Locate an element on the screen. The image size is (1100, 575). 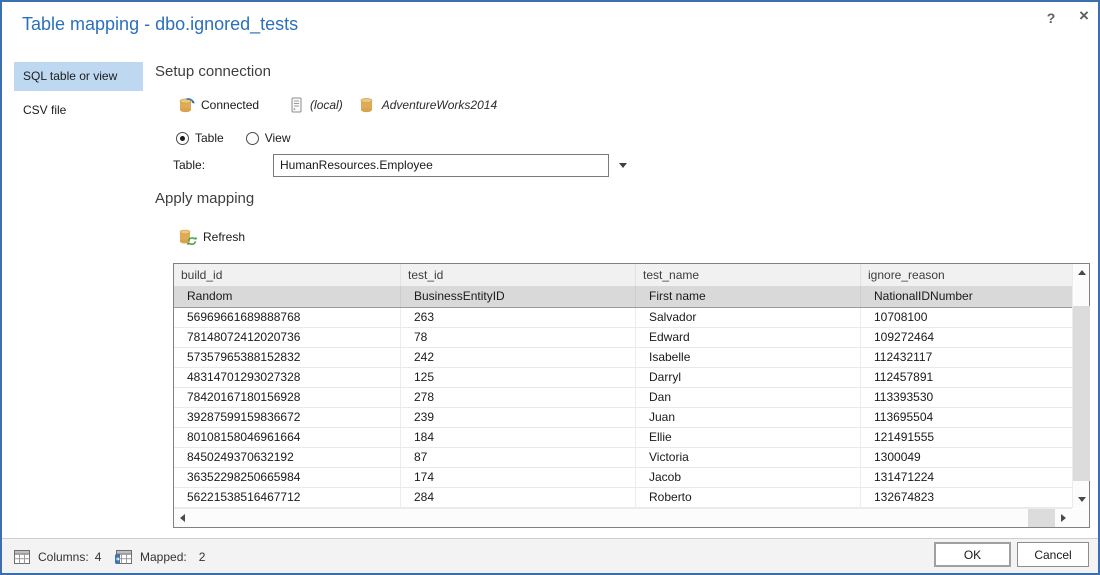
table-row: 78420167180156928 278 Dan 113393530 is located at coordinates (623, 398).